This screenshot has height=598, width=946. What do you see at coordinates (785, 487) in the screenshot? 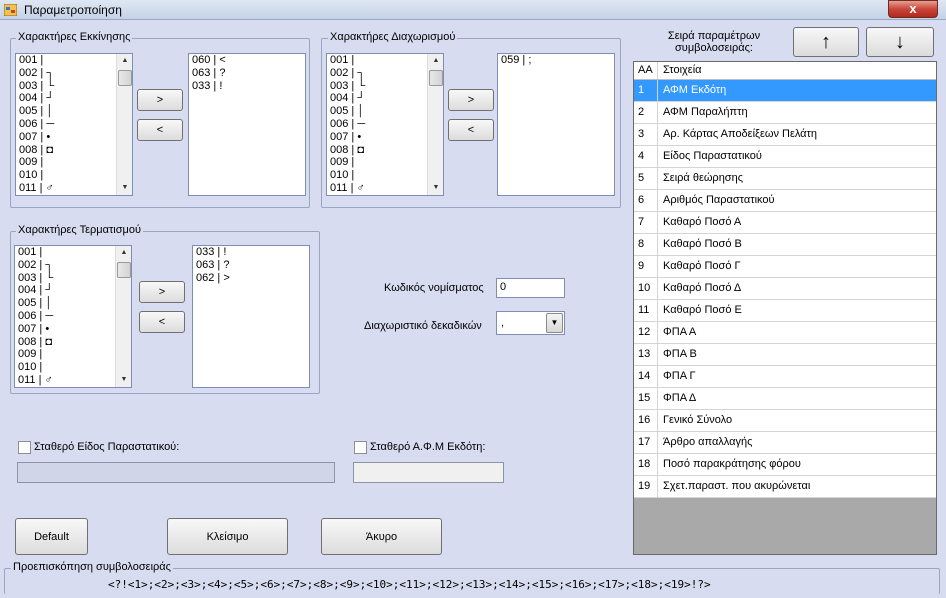
I see `table-row: 19 Σχετ.παραστ. που ακυρώνεται` at bounding box center [785, 487].